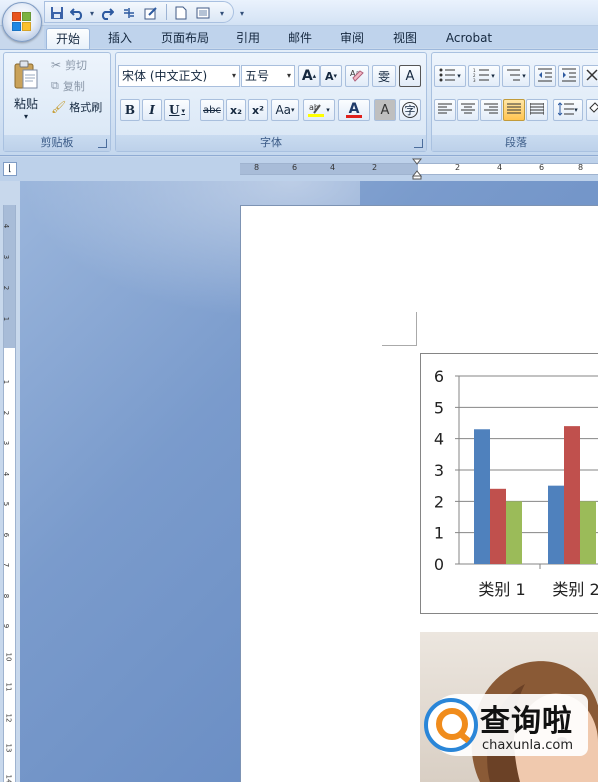 The image size is (598, 782). I want to click on shading-button, so click(592, 110).